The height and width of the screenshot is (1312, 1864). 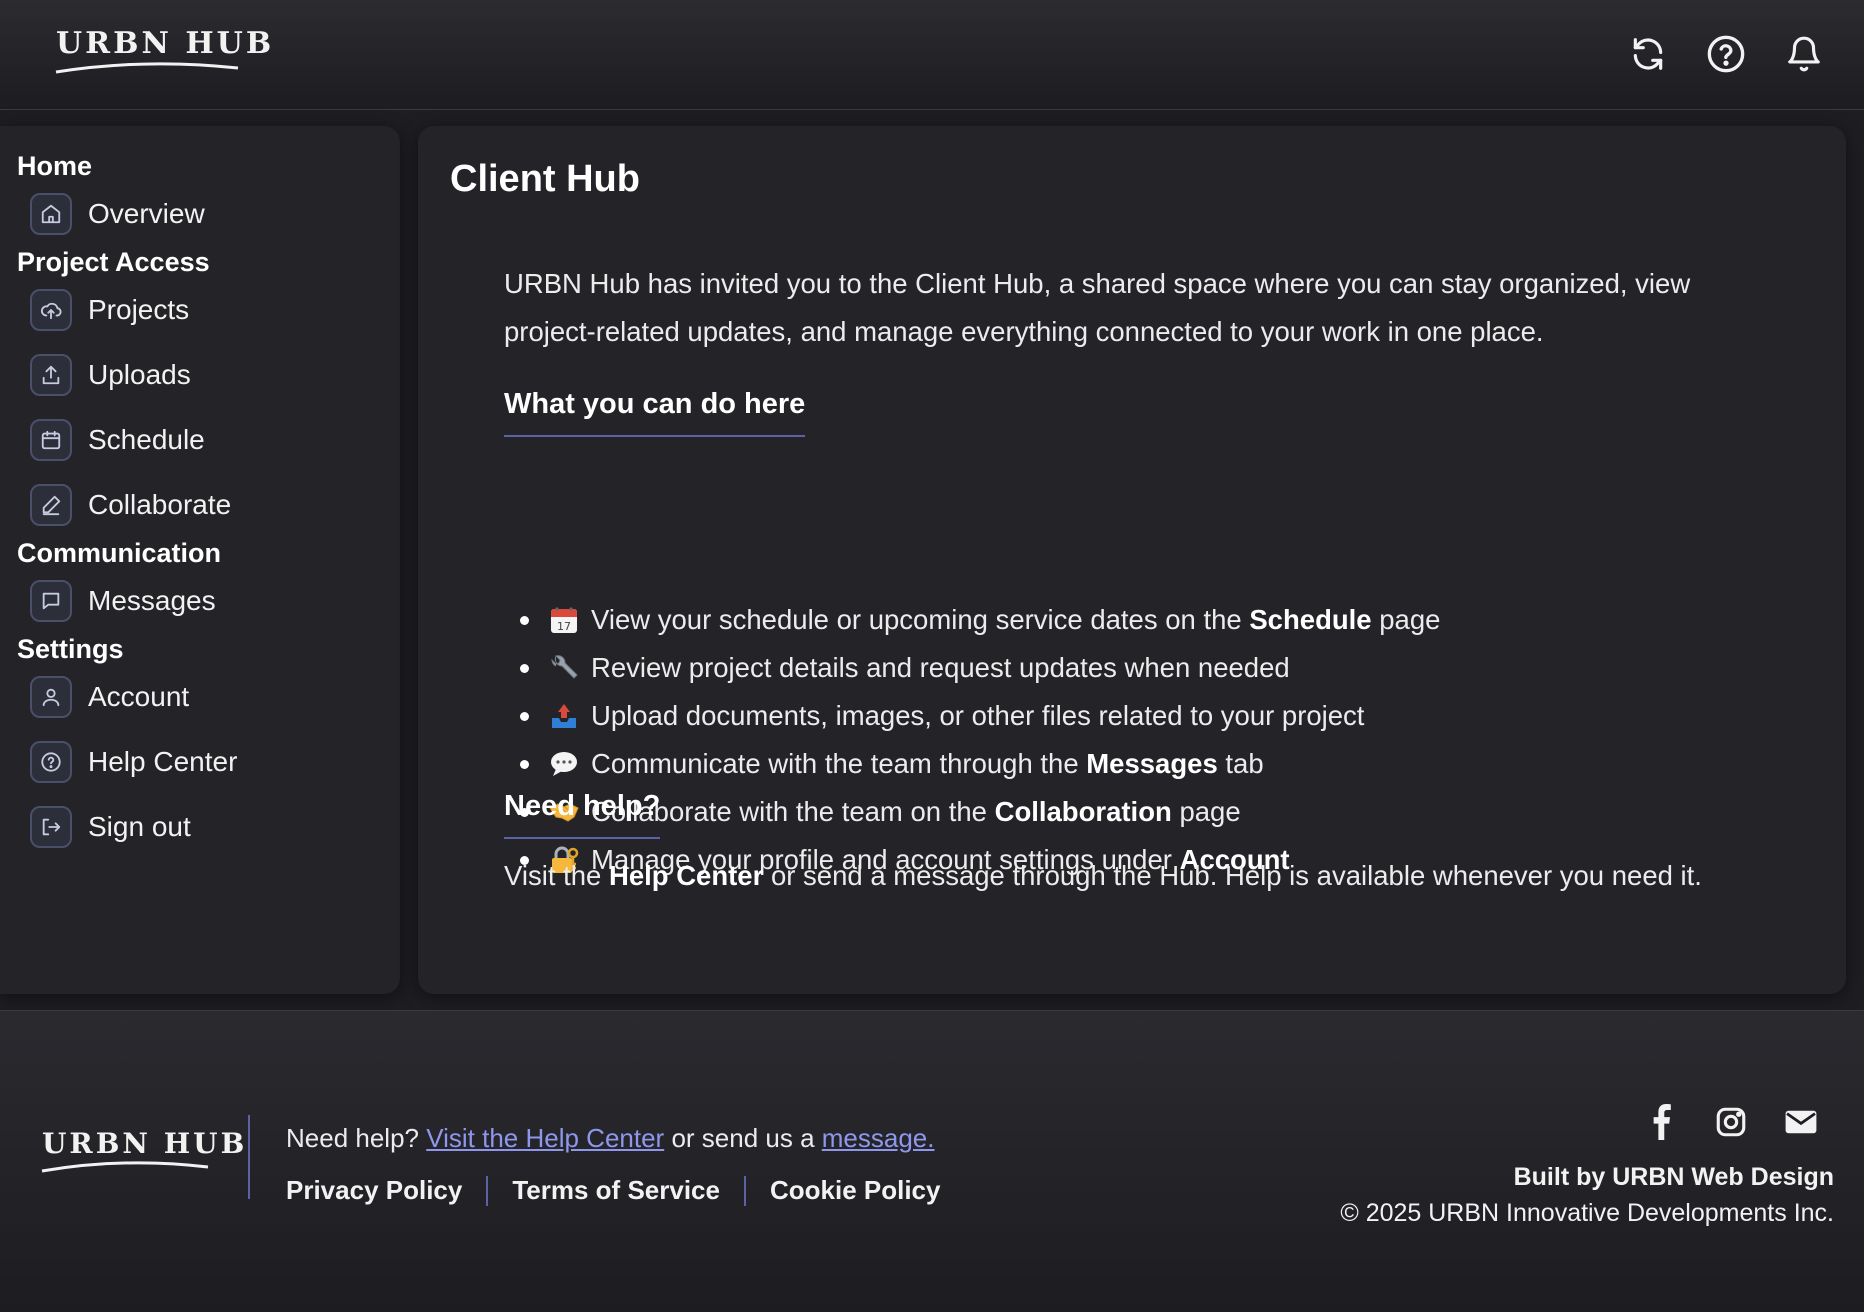 I want to click on wrench-emoji-icon, so click(x=564, y=668).